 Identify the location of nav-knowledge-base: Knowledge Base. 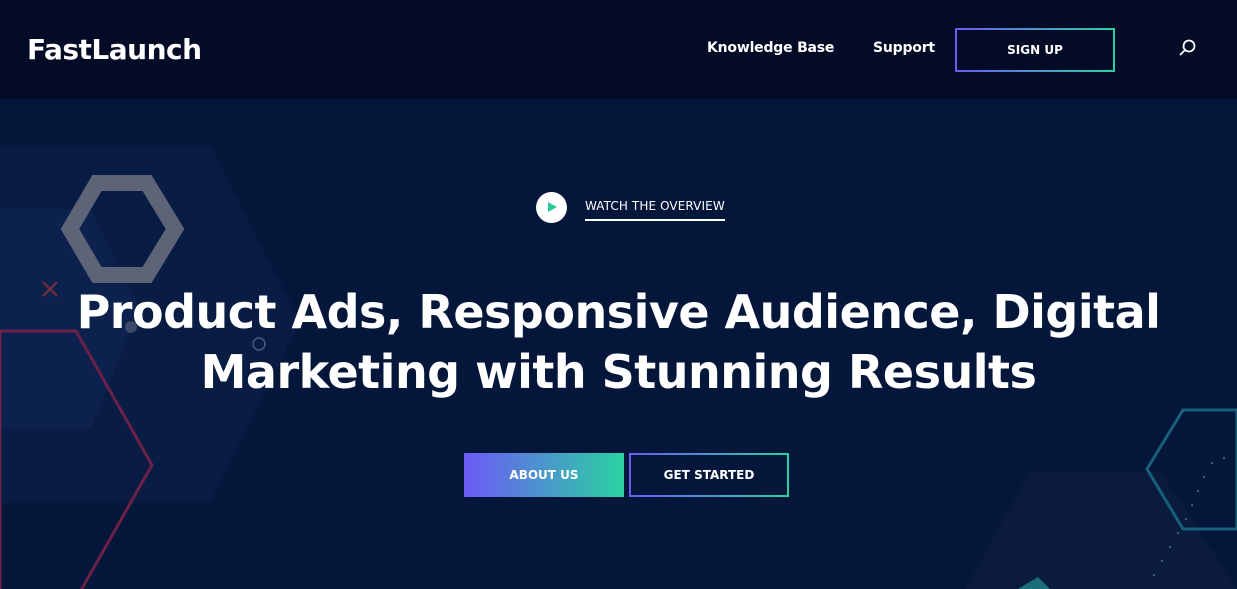
(770, 48).